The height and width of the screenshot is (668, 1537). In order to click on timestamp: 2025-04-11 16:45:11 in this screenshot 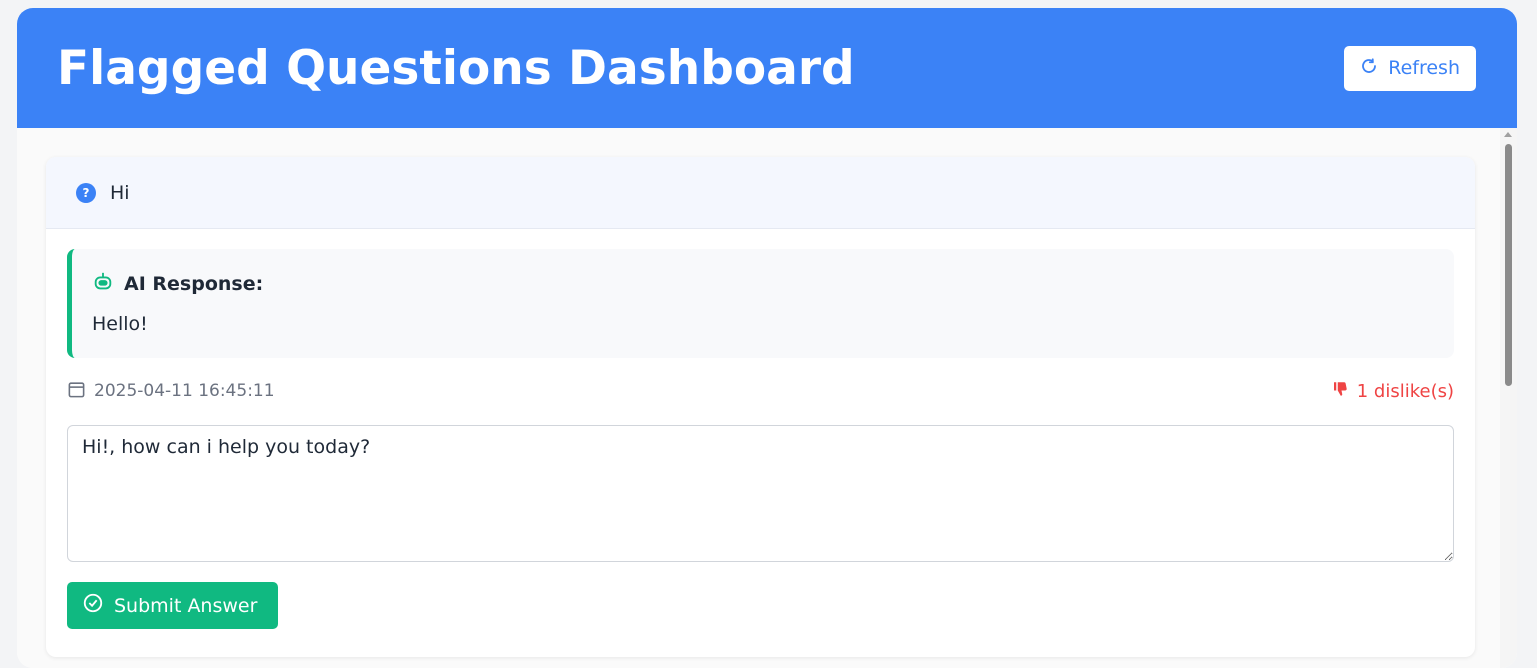, I will do `click(184, 391)`.